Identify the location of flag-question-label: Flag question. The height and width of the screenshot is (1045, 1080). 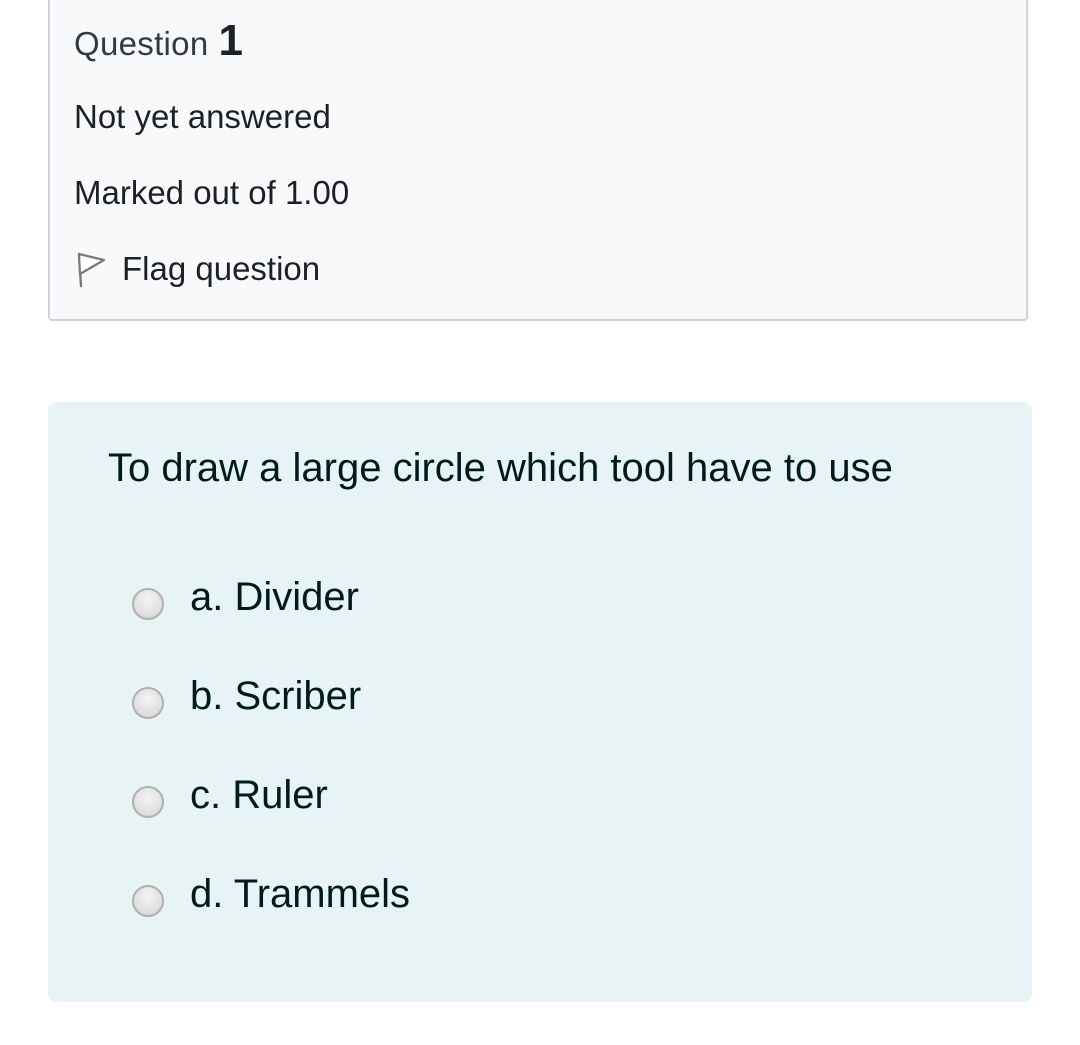
(221, 268).